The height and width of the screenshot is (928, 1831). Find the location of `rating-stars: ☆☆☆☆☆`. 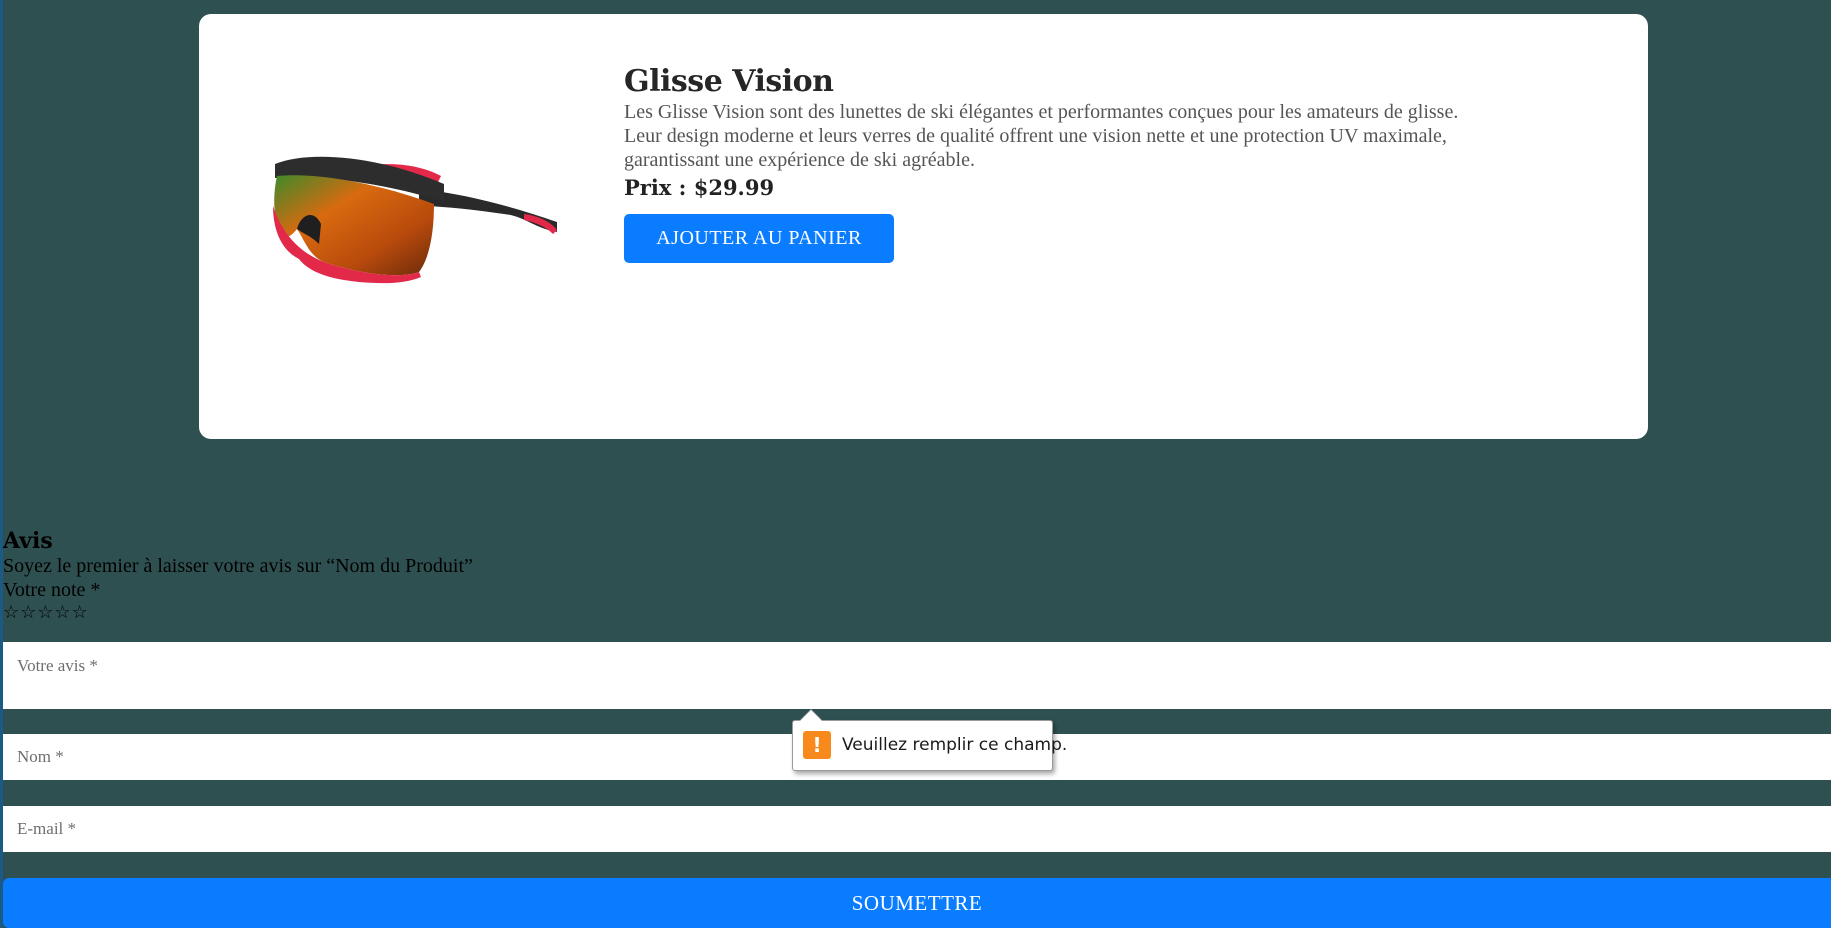

rating-stars: ☆☆☆☆☆ is located at coordinates (917, 613).